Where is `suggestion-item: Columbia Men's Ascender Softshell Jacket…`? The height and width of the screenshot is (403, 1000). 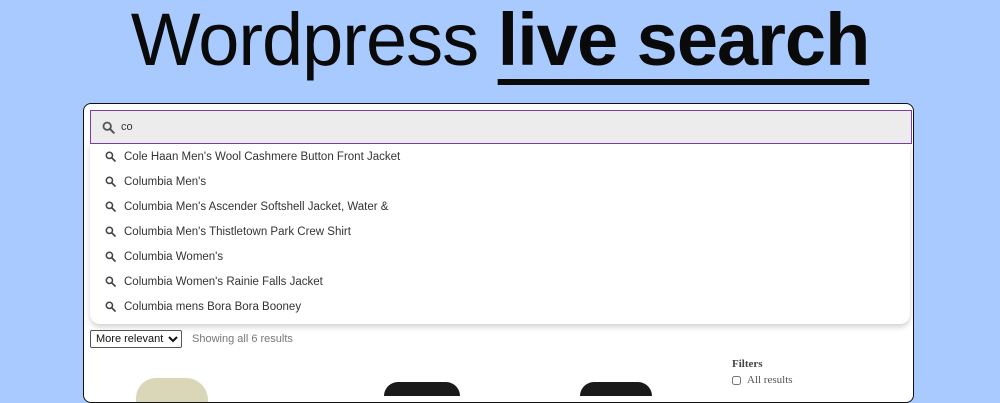 suggestion-item: Columbia Men's Ascender Softshell Jacket… is located at coordinates (500, 206).